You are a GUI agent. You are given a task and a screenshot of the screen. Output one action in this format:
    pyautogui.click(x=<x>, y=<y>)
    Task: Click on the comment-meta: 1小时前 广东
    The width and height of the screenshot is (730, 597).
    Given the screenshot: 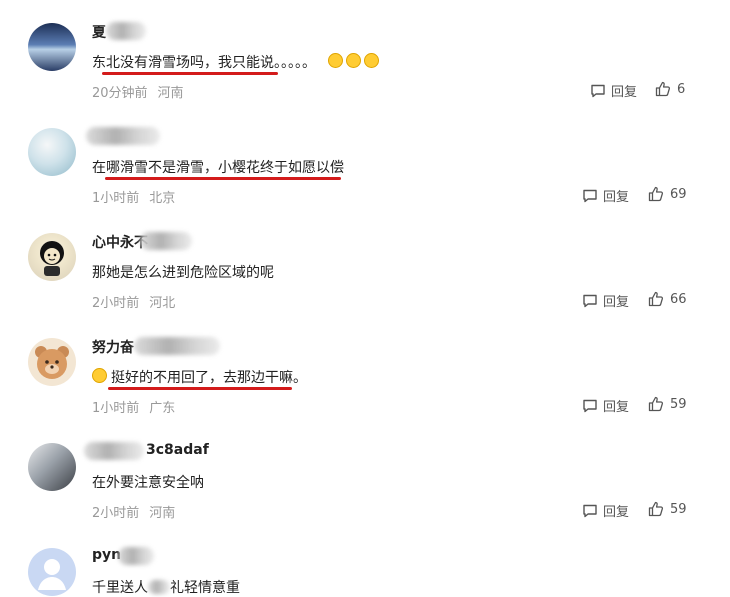 What is the action you would take?
    pyautogui.click(x=134, y=408)
    